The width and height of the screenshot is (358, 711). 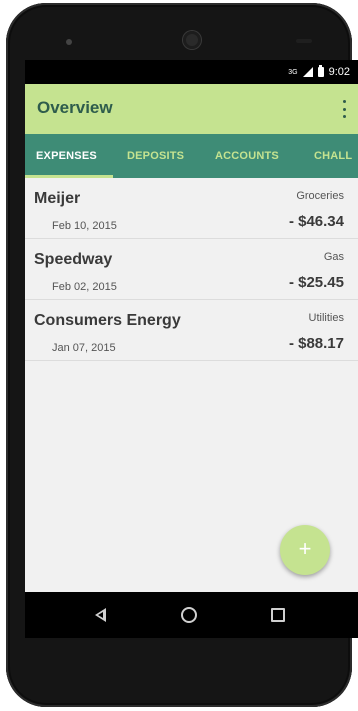 I want to click on expense-date: Jan 07, 2015, so click(x=84, y=348).